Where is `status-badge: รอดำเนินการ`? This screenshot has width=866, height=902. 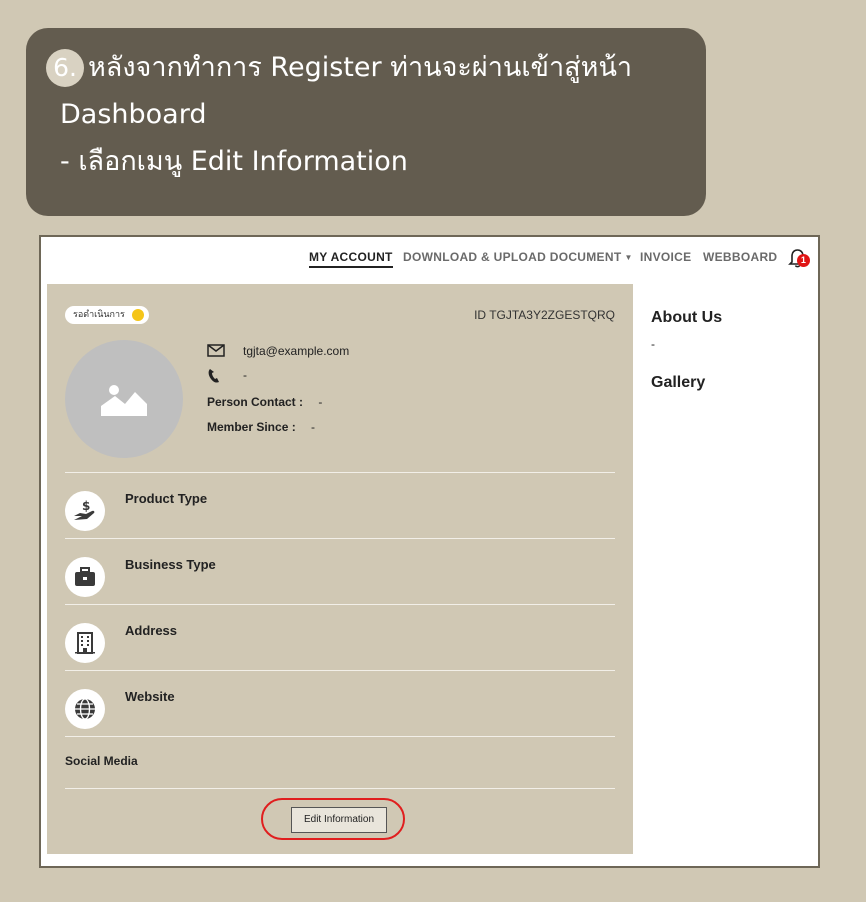
status-badge: รอดำเนินการ is located at coordinates (107, 315).